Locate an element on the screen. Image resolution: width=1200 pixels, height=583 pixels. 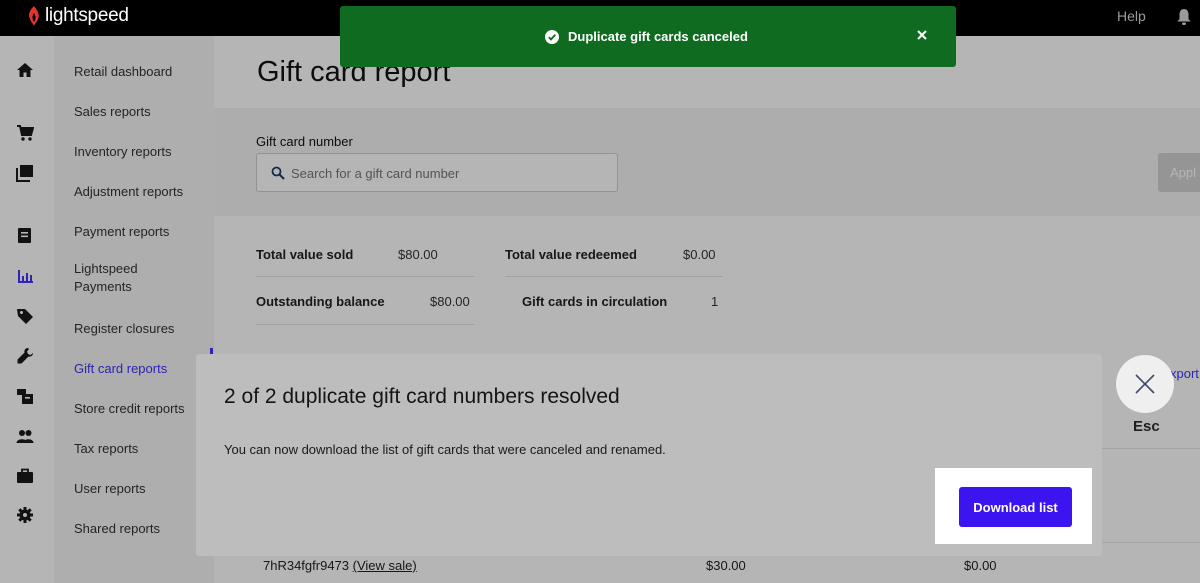
help-link: Help is located at coordinates (1131, 16).